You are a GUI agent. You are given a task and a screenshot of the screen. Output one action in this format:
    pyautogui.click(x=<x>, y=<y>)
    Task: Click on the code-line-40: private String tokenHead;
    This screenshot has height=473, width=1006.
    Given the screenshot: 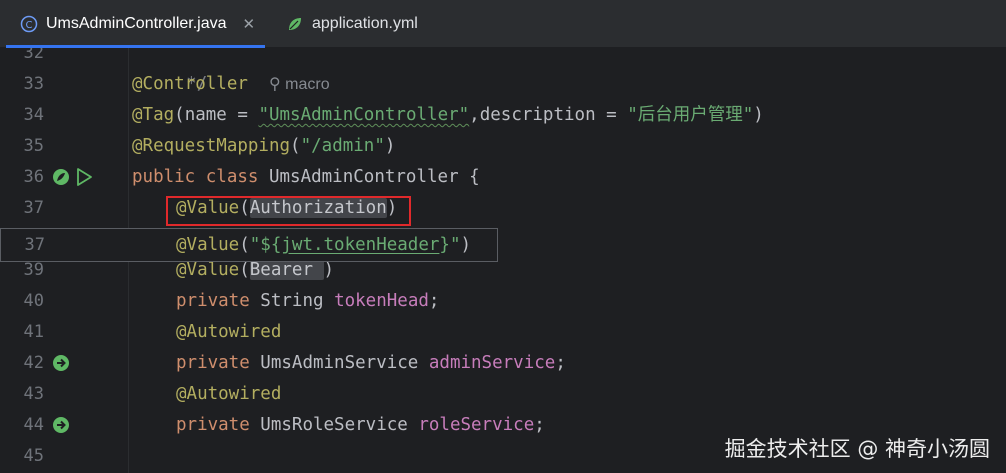 What is the action you would take?
    pyautogui.click(x=308, y=301)
    